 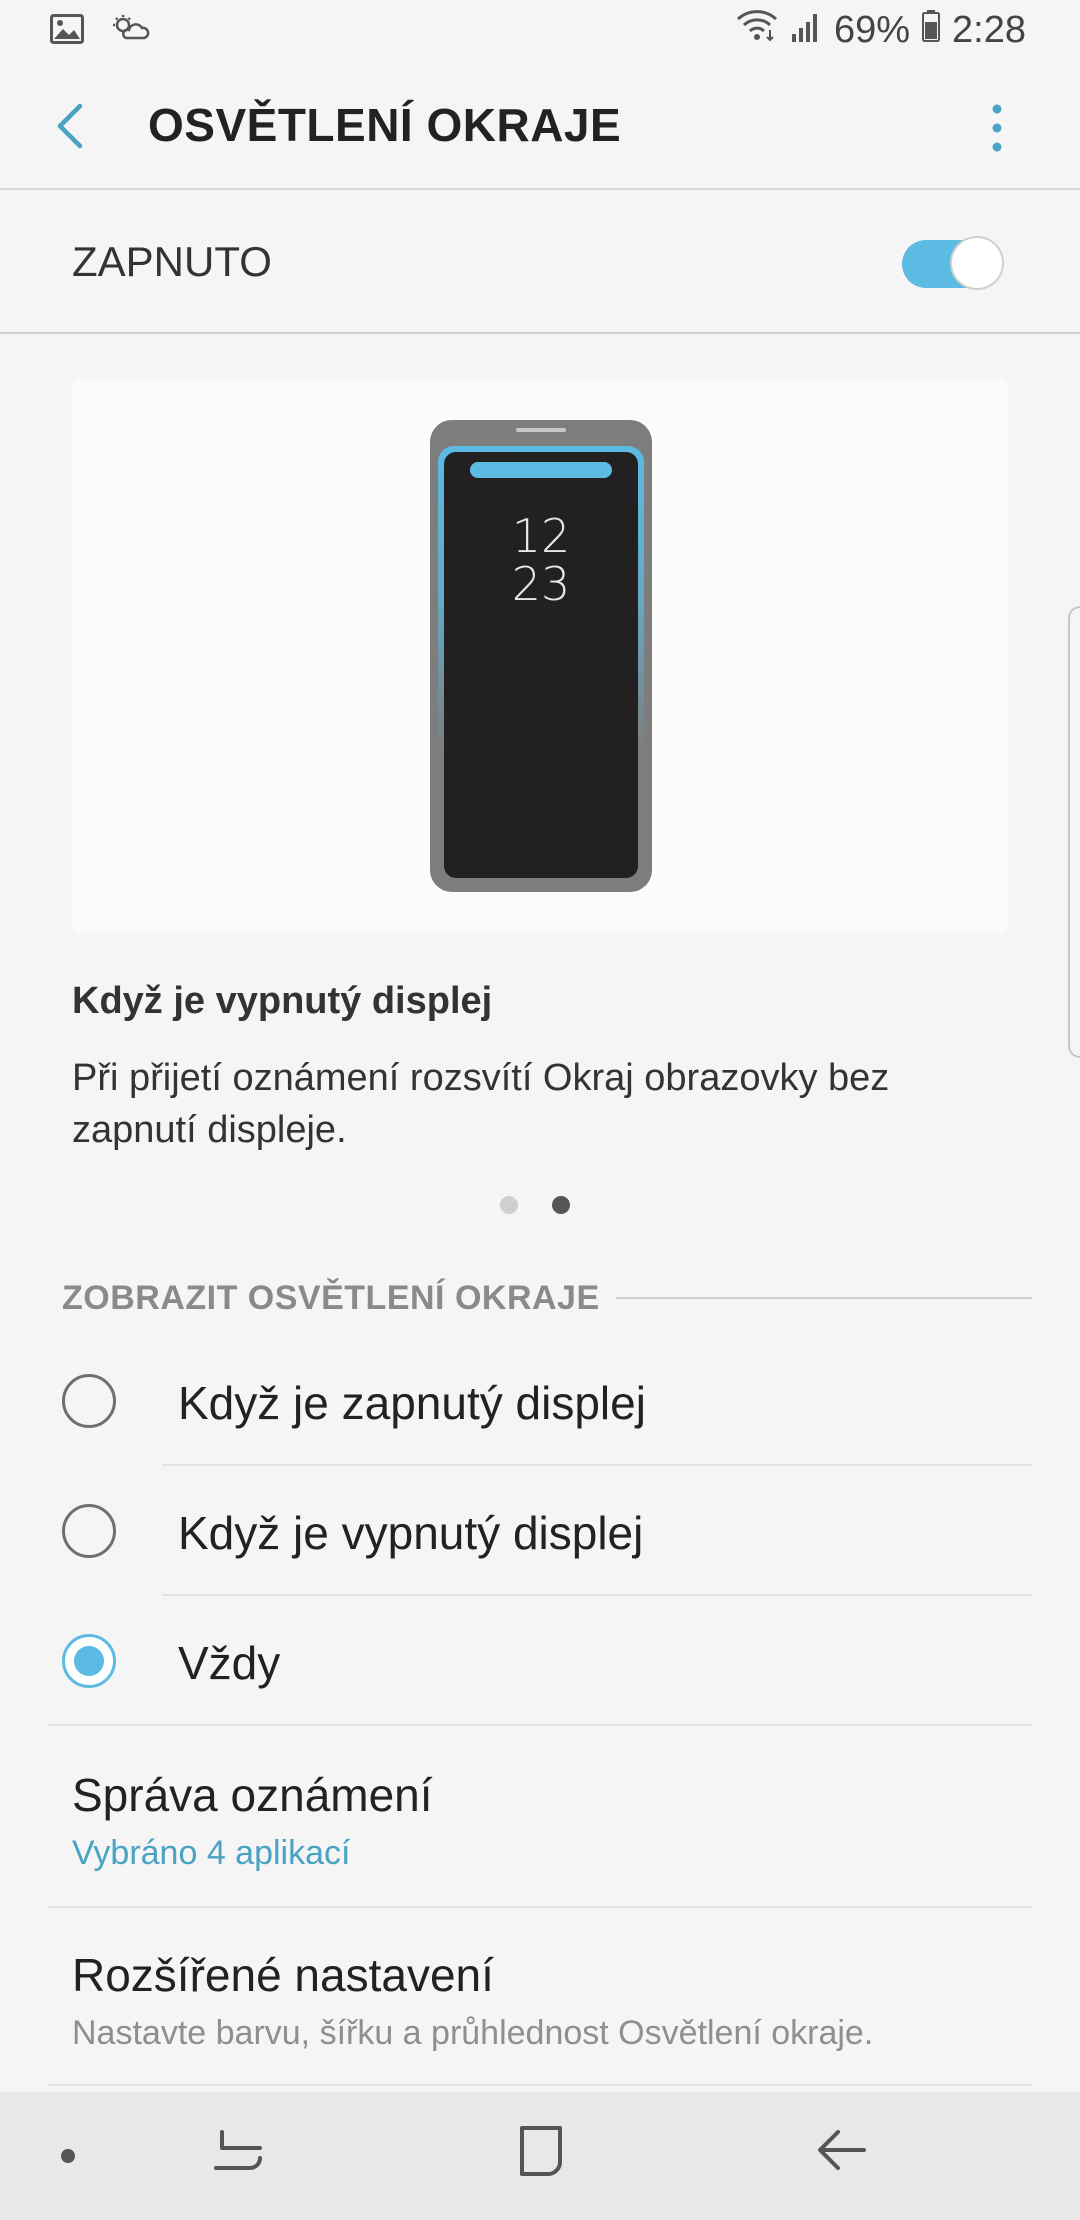 I want to click on master-toggle, so click(x=953, y=264).